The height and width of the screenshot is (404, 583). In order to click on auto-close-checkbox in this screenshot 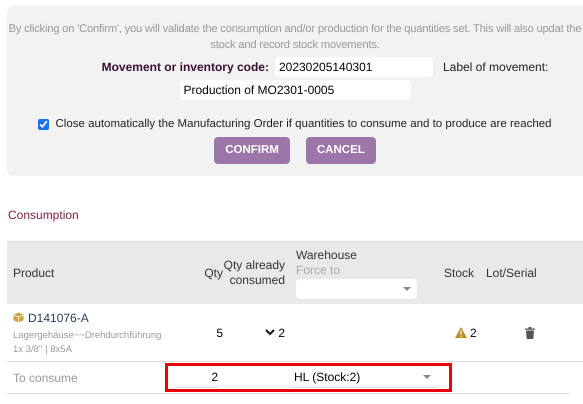, I will do `click(44, 124)`.